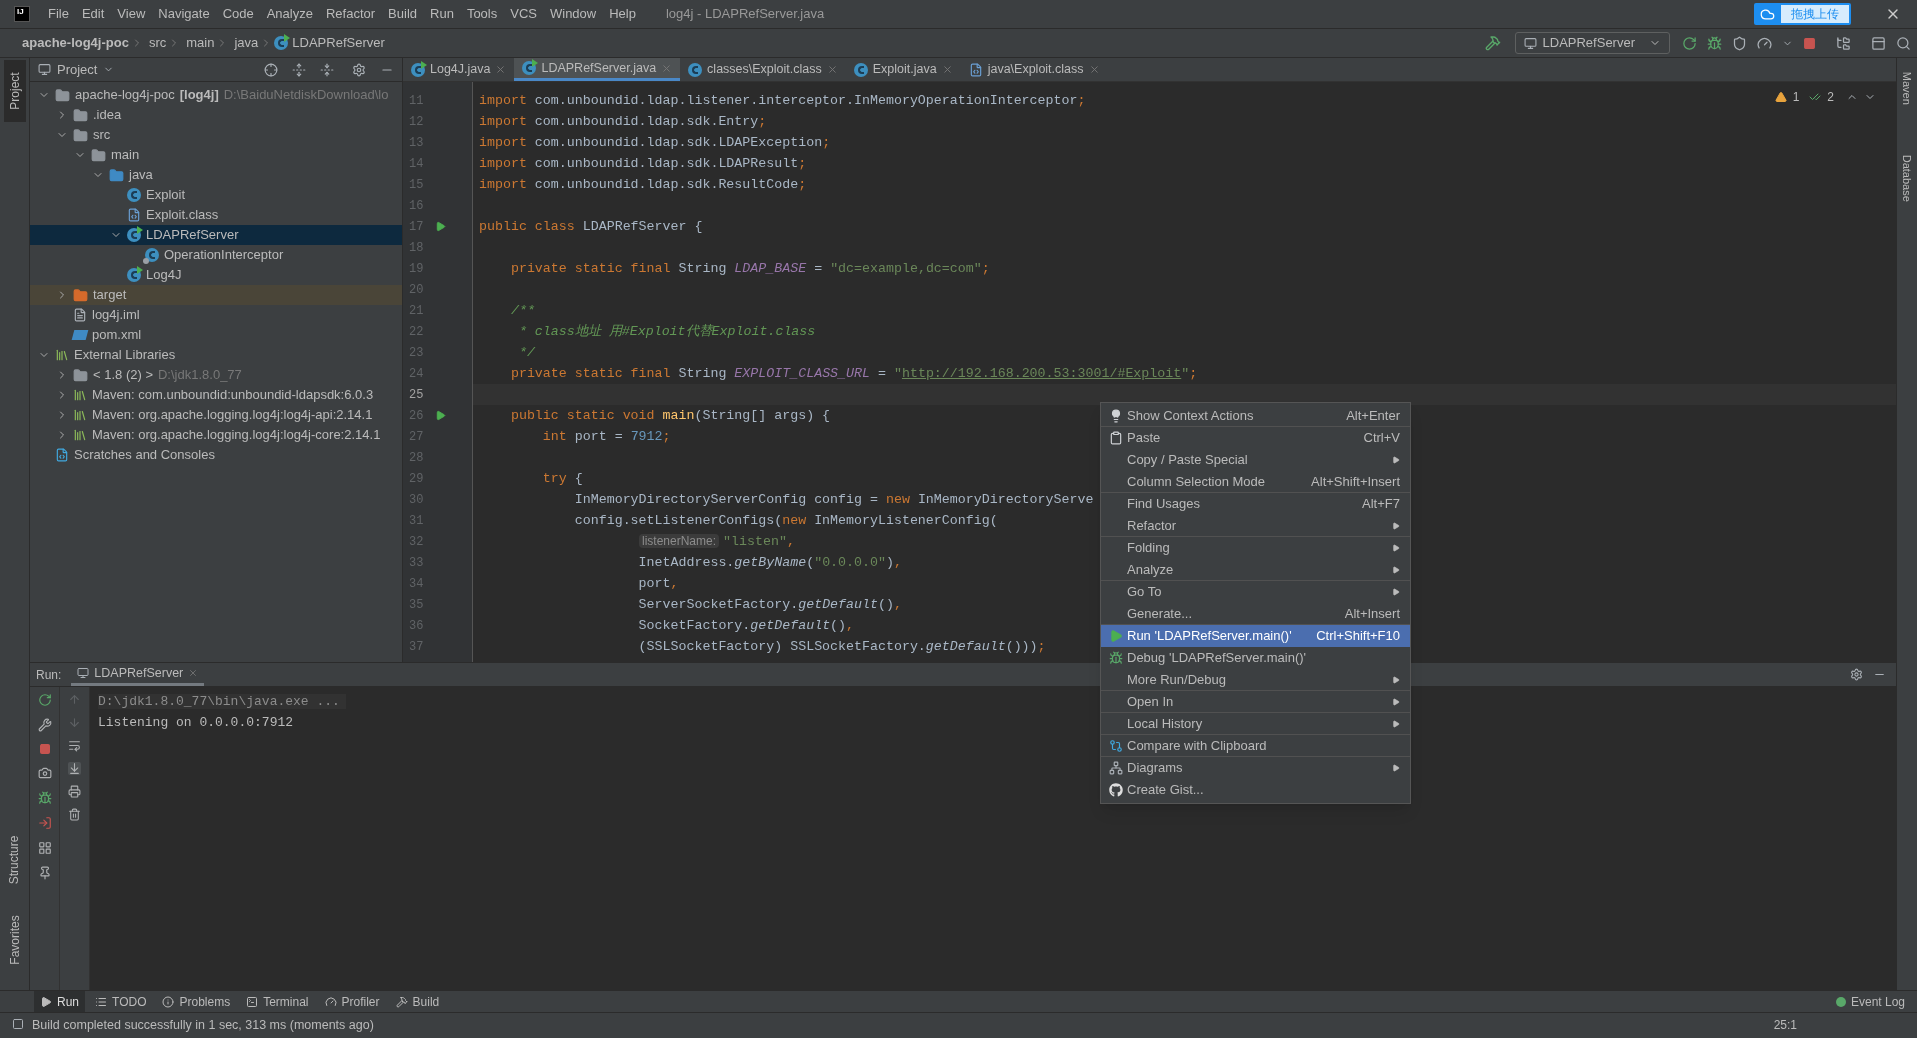 Image resolution: width=1917 pixels, height=1038 pixels. I want to click on tree-item: OperationInterceptor, so click(216, 255).